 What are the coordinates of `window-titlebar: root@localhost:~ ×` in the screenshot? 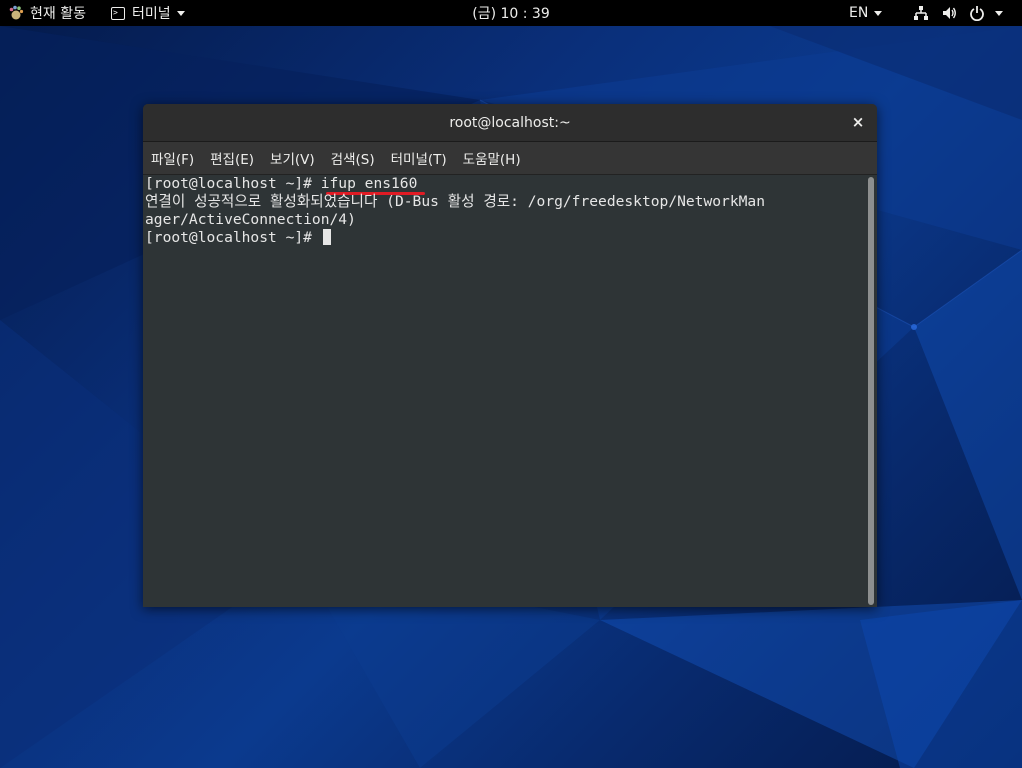 It's located at (510, 123).